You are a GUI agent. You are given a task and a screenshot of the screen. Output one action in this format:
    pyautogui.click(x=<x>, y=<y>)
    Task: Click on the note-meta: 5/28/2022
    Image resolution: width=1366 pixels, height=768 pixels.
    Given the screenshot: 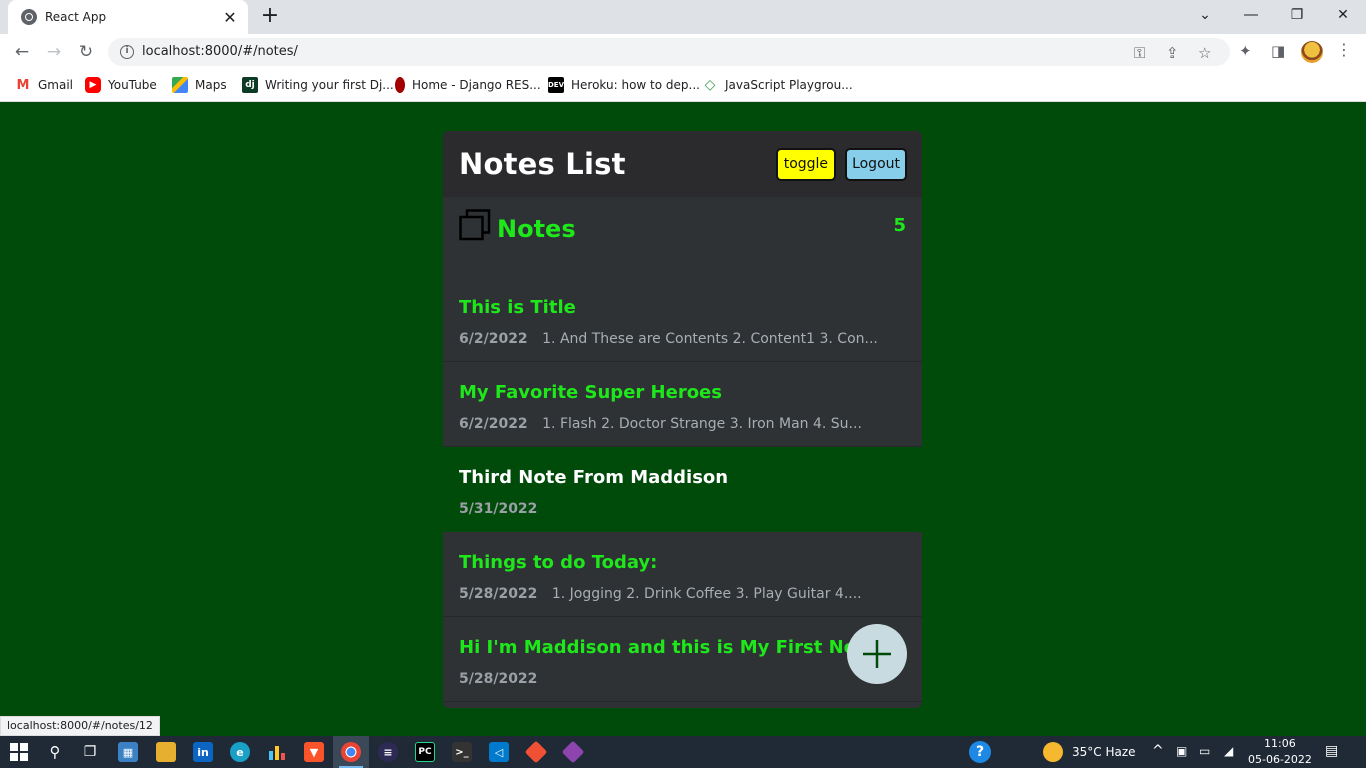 What is the action you would take?
    pyautogui.click(x=503, y=679)
    